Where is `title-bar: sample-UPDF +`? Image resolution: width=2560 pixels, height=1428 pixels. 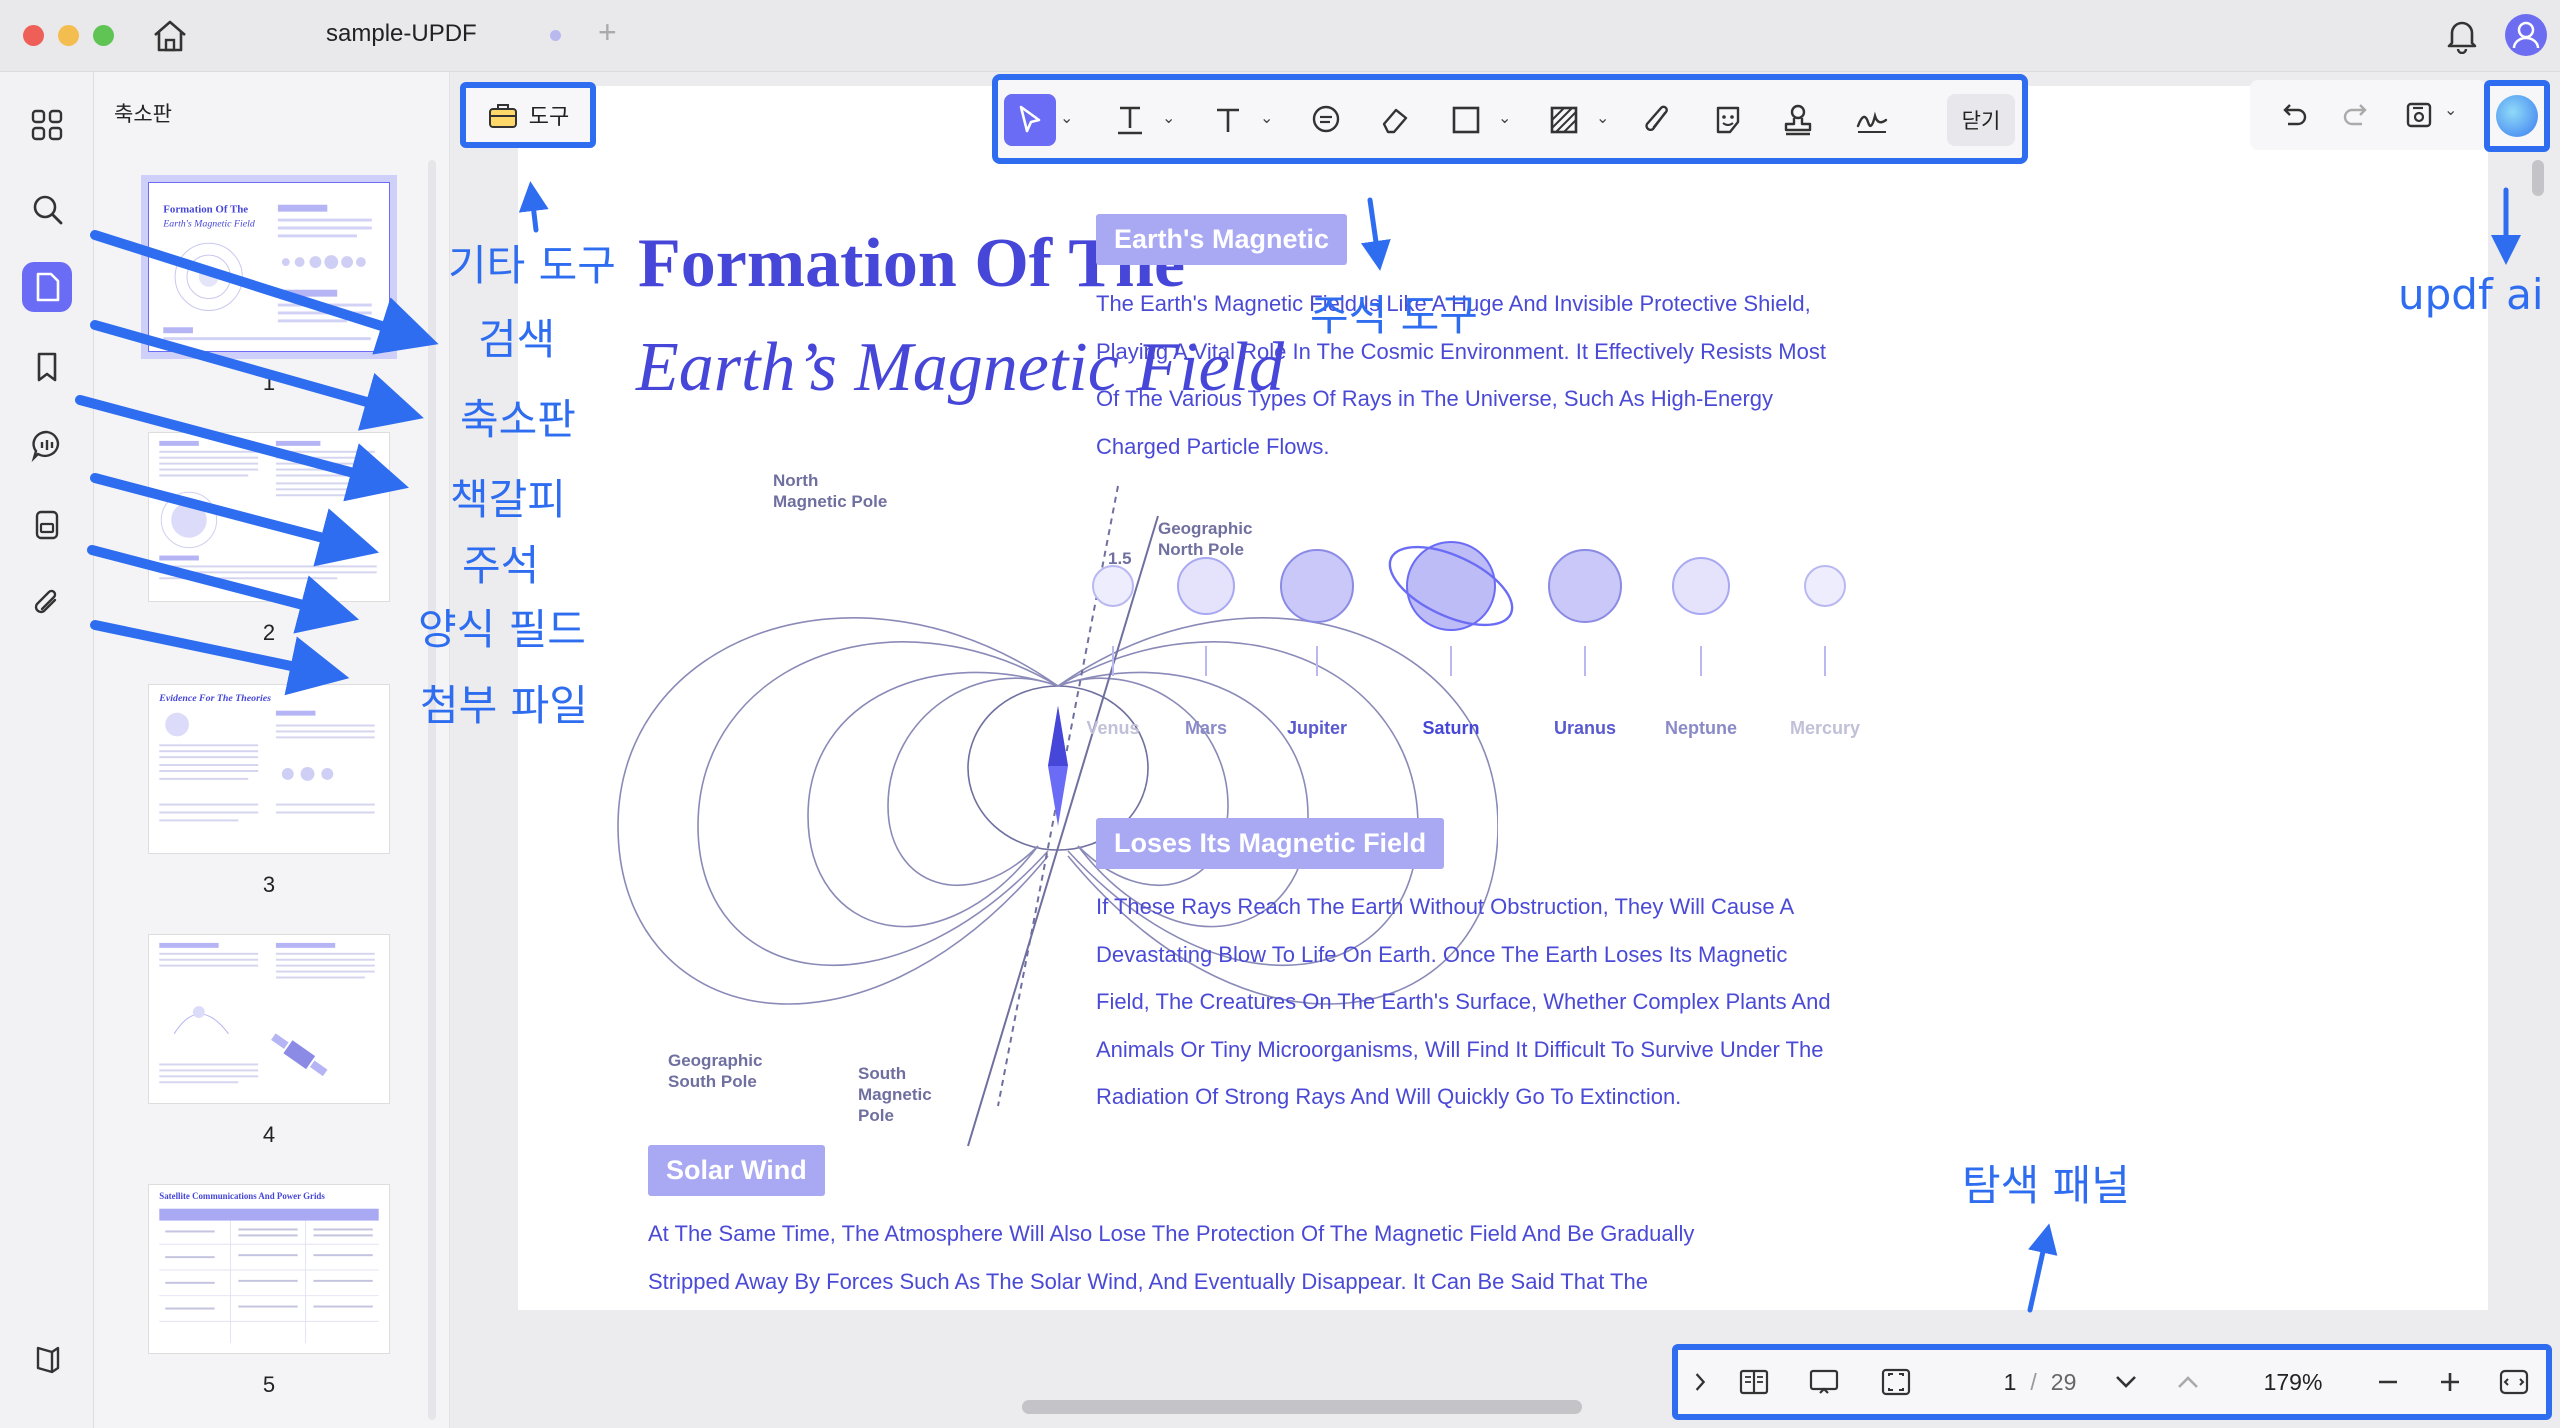 title-bar: sample-UPDF + is located at coordinates (1280, 36).